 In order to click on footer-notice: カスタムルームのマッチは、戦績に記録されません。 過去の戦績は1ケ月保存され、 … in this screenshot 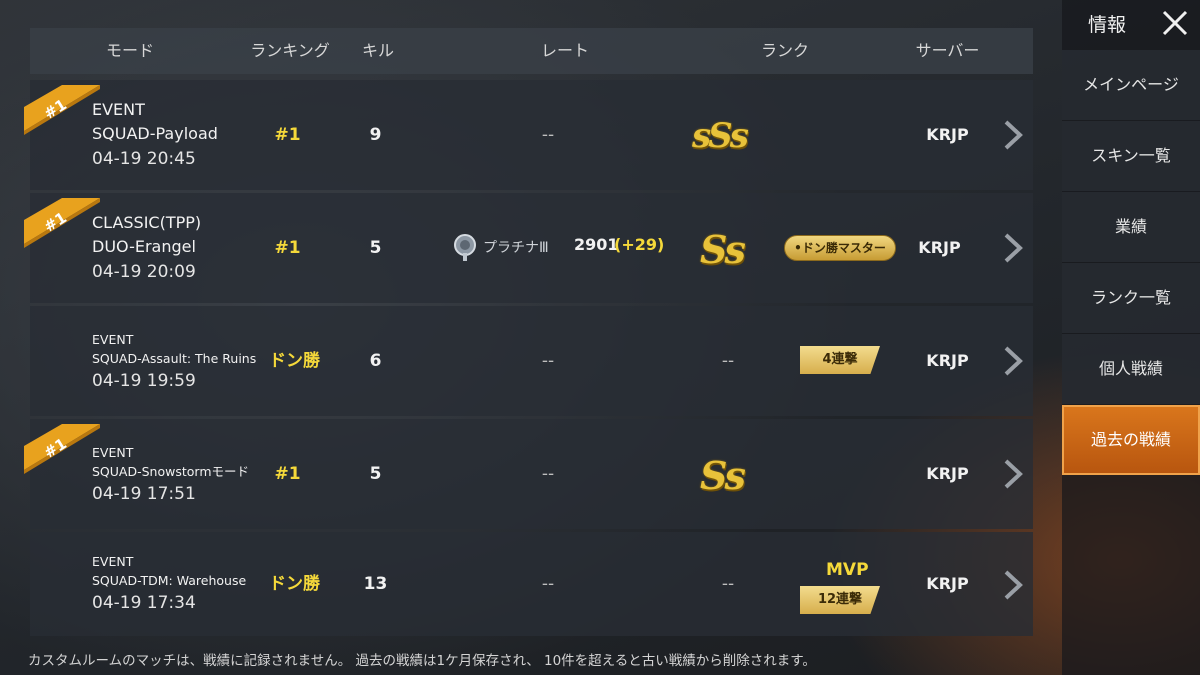, I will do `click(422, 661)`.